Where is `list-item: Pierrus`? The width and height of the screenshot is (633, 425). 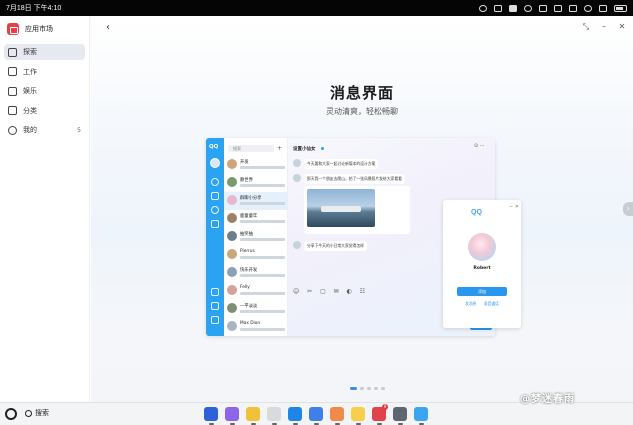 list-item: Pierrus is located at coordinates (256, 255).